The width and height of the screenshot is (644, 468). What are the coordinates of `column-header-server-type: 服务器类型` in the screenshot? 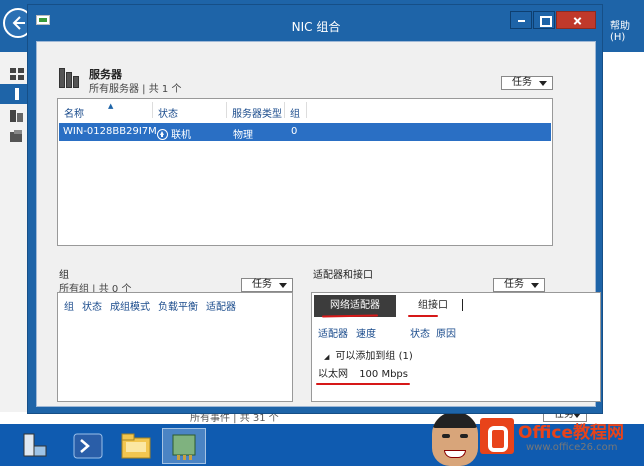 It's located at (257, 112).